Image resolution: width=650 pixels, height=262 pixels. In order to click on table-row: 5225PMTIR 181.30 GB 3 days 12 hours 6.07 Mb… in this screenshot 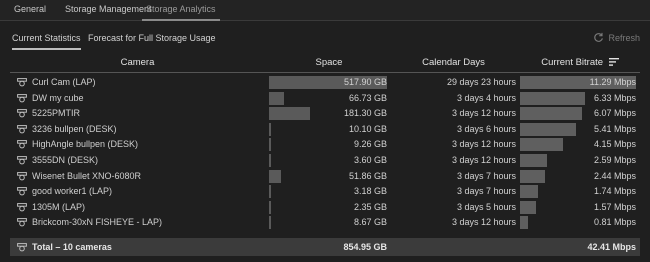, I will do `click(325, 114)`.